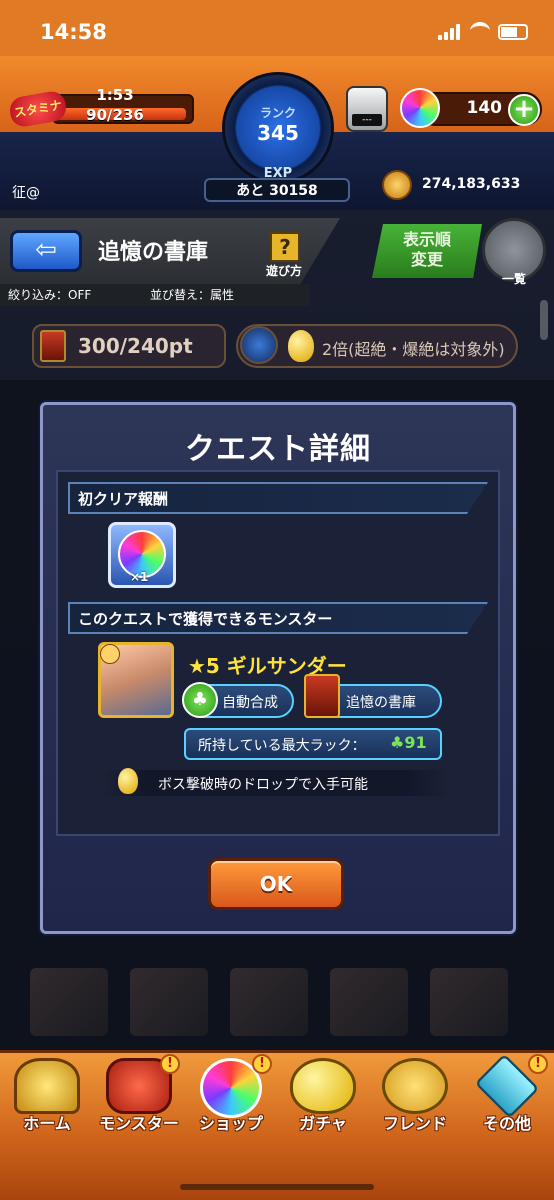  Describe the element at coordinates (323, 1086) in the screenshot. I see `gacha-egg-icon` at that location.